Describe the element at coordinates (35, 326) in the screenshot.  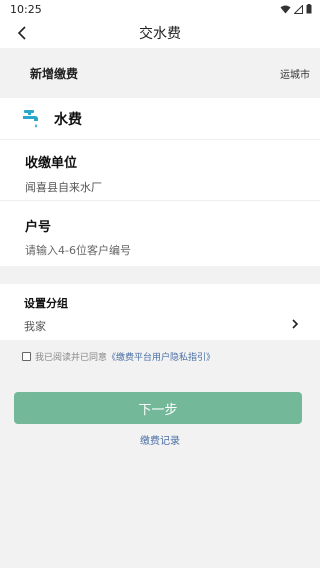
I see `group-value: 我家` at that location.